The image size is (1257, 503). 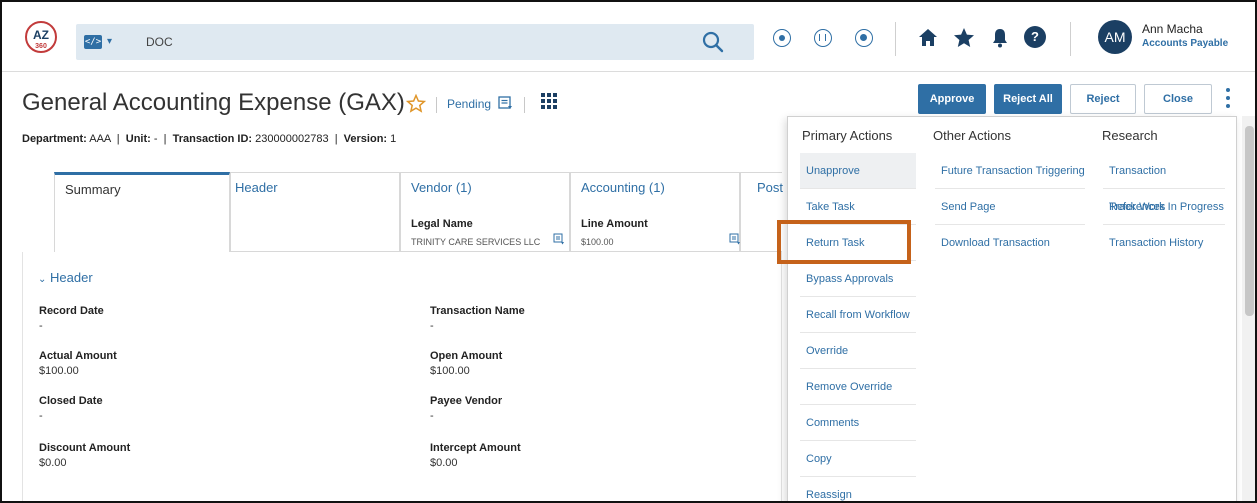 I want to click on tab-sub-value: $100.00, so click(x=597, y=242).